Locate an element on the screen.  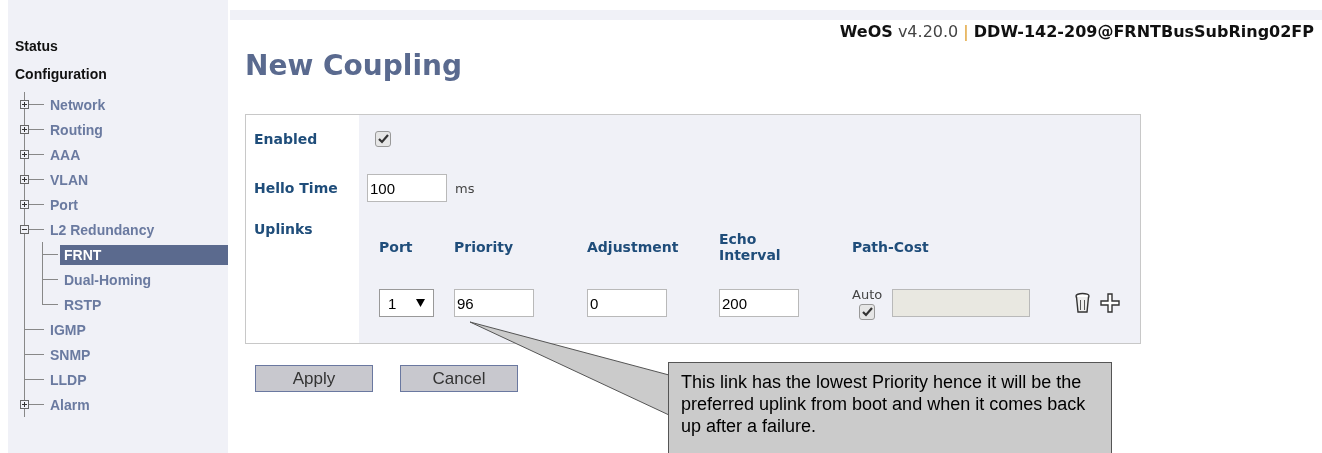
column-header: Priority is located at coordinates (484, 247).